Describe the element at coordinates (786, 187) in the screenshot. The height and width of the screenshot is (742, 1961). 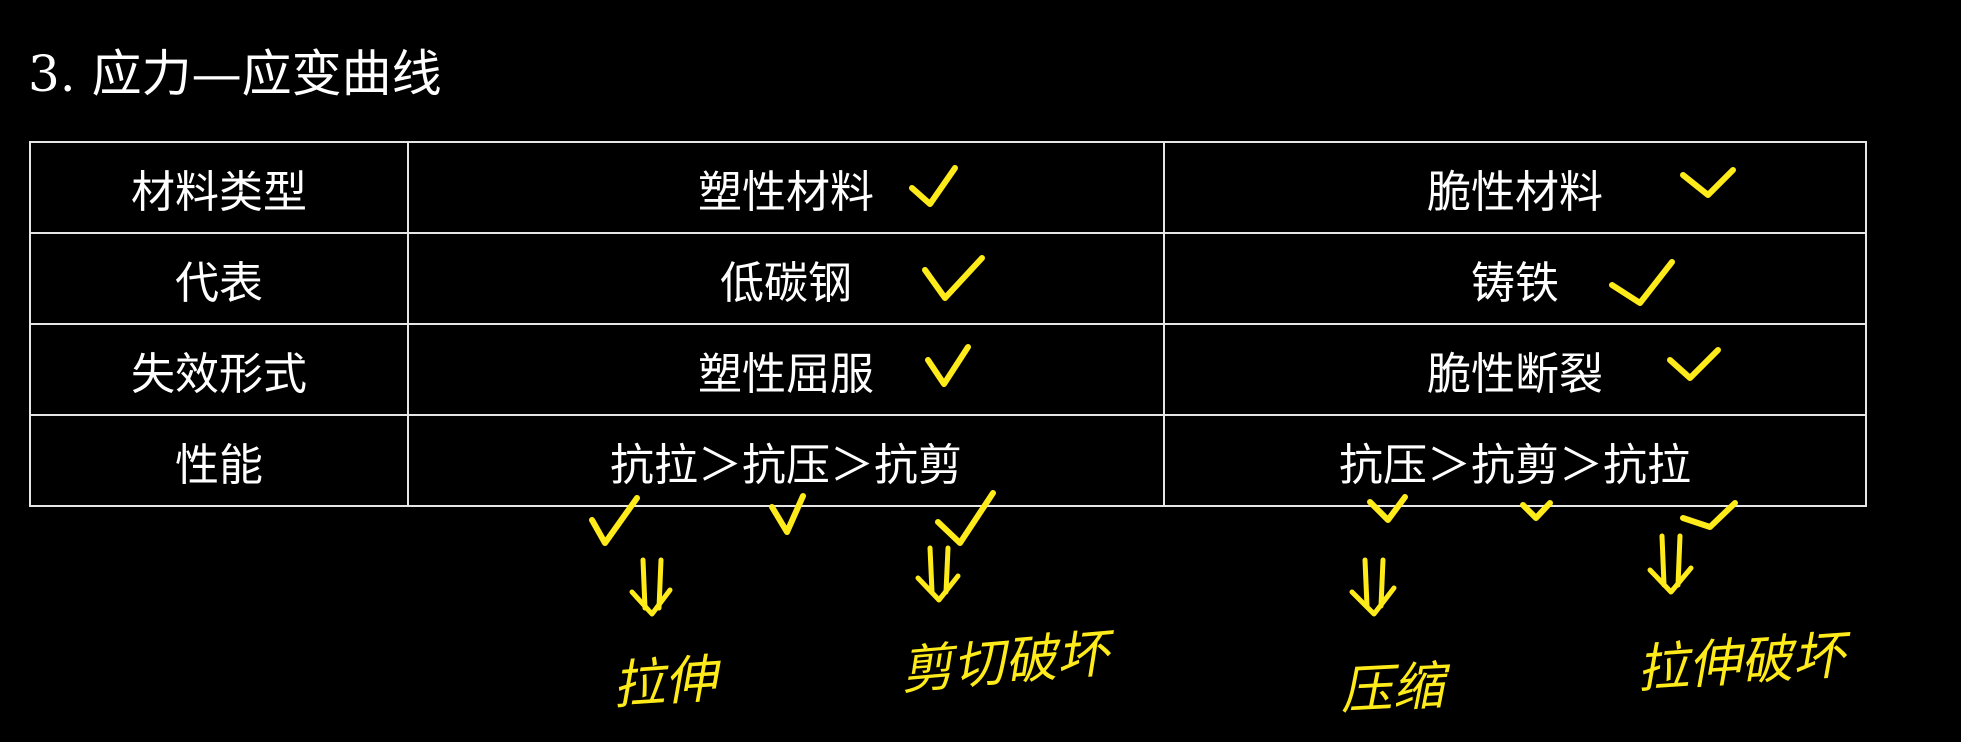
I see `cell-plastic-material: 塑性材料` at that location.